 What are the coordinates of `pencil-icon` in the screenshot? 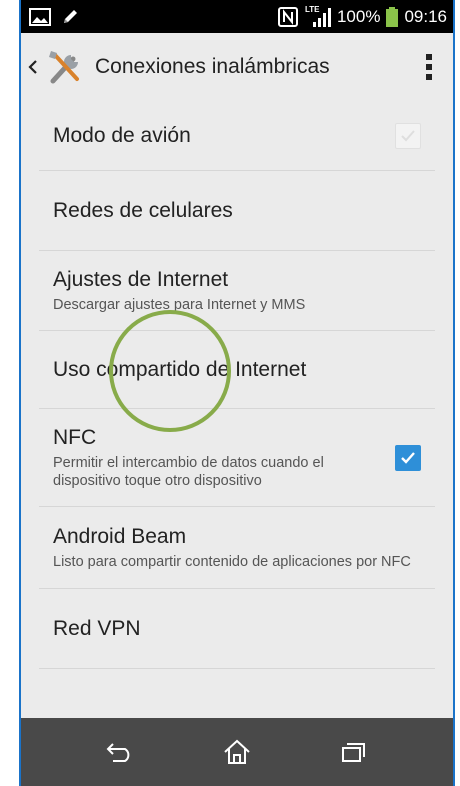 It's located at (70, 17).